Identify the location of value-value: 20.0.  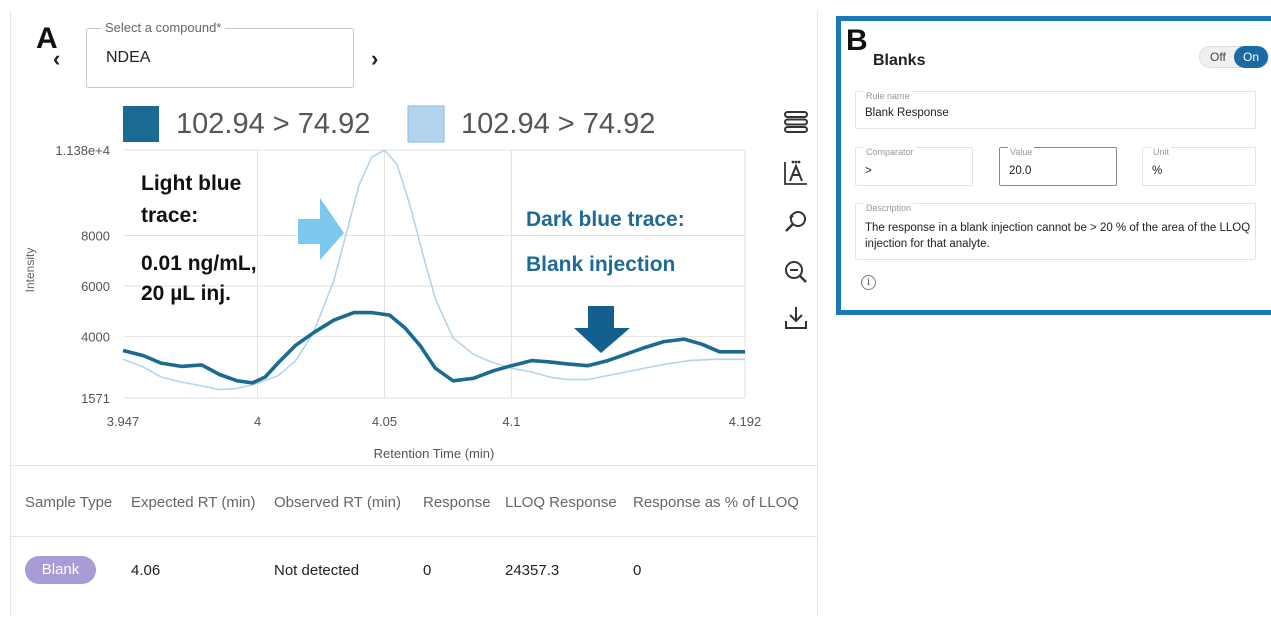
(1020, 171).